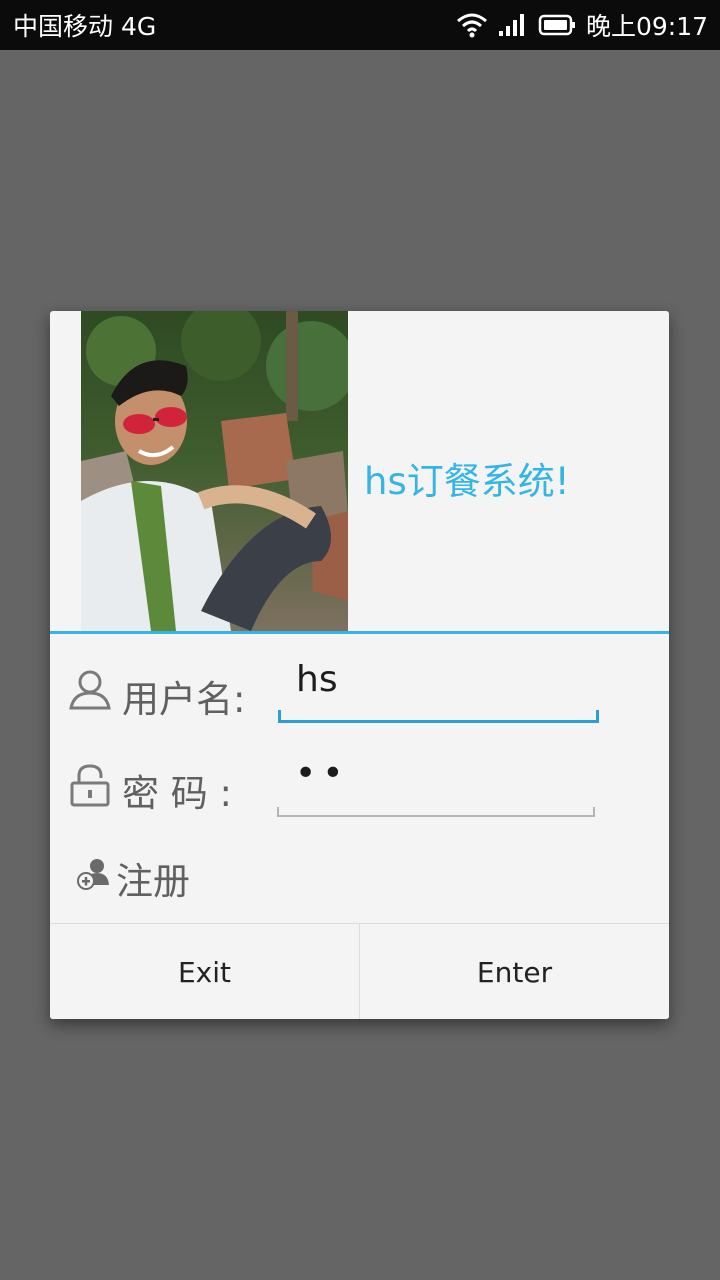 The width and height of the screenshot is (720, 1280). I want to click on enter-button: Enter, so click(514, 971).